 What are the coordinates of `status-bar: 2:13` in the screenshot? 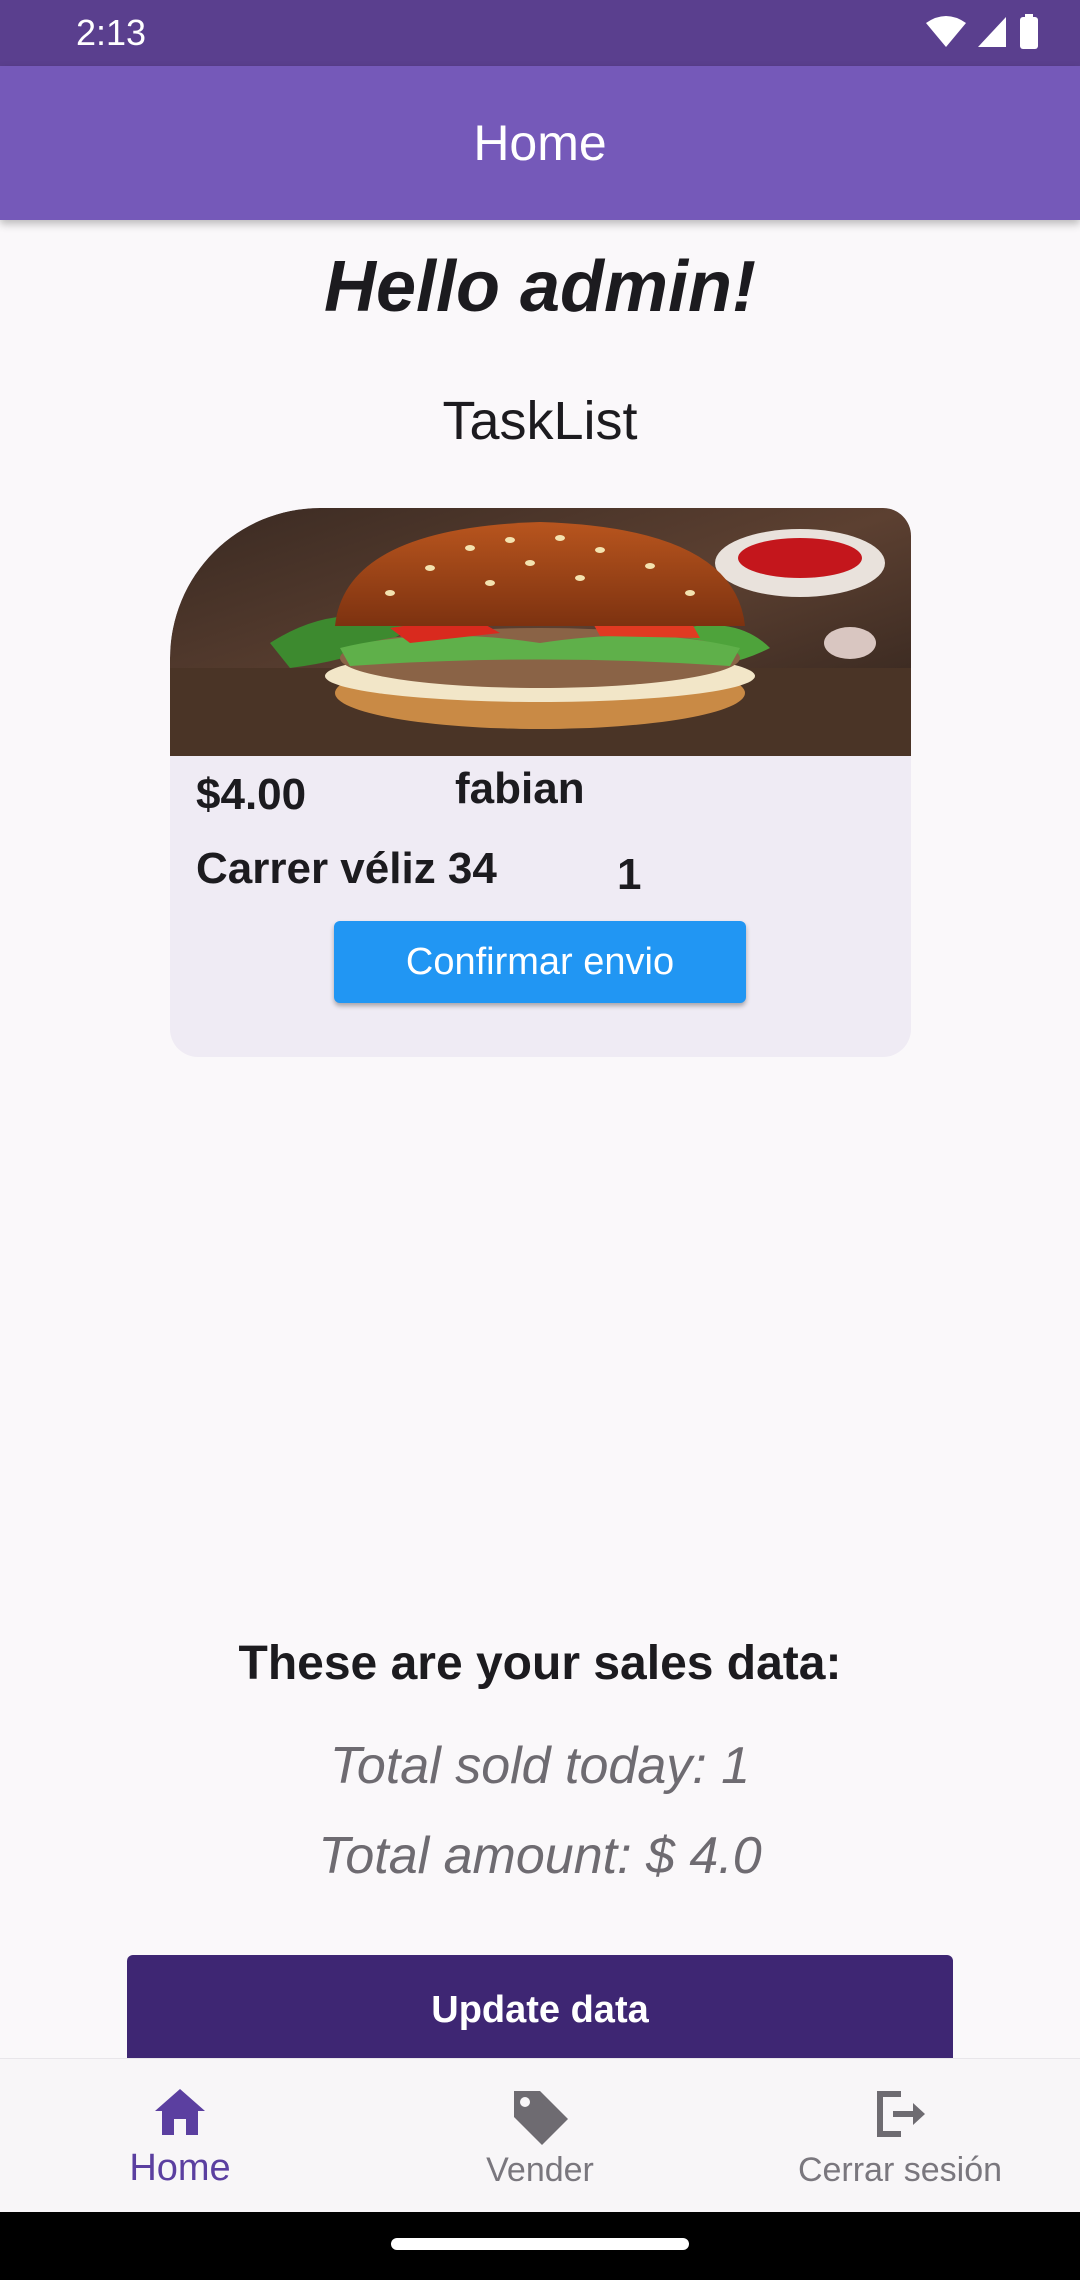 It's located at (540, 33).